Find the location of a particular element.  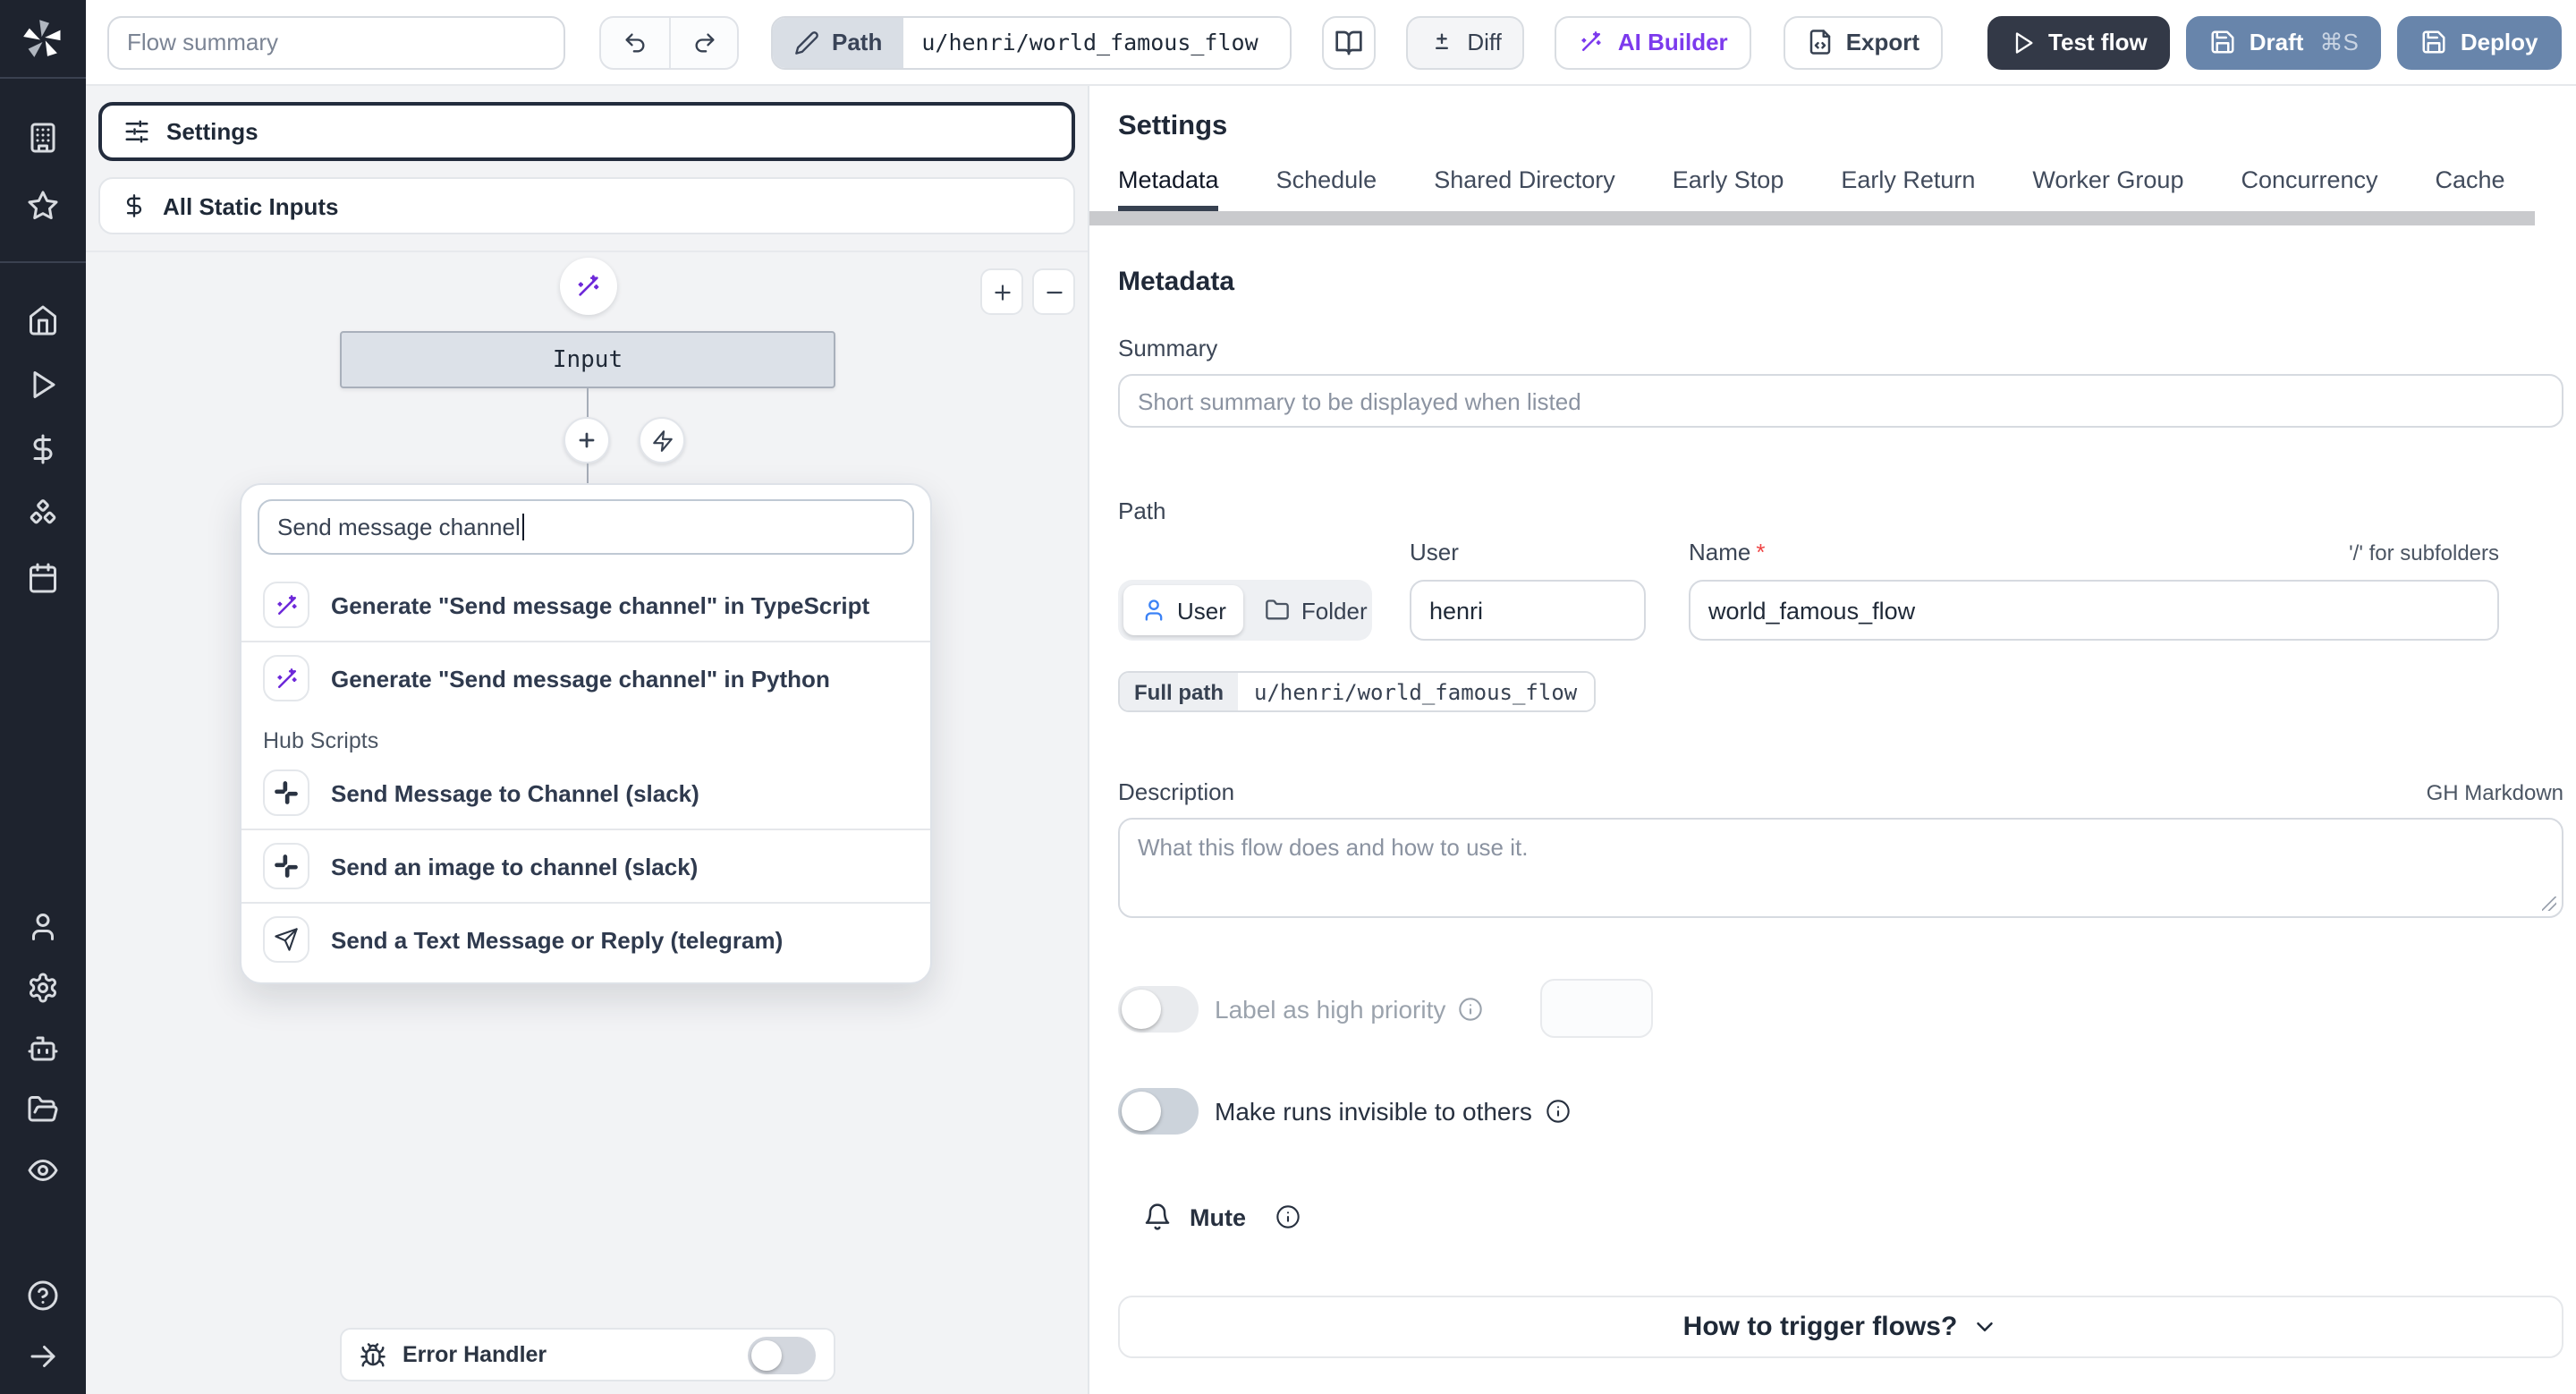

sidebar-item-settings is located at coordinates (43, 988).